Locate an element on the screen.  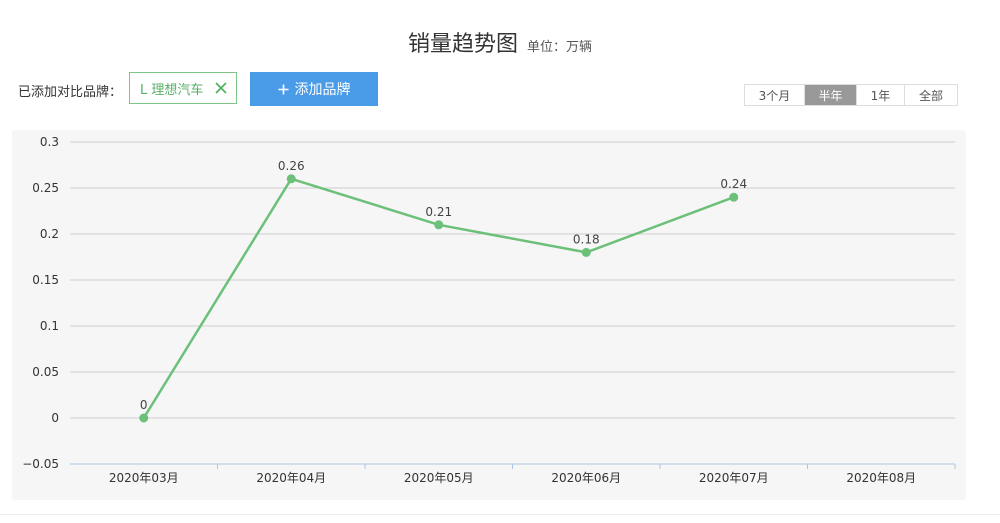
chart-title: 销量趋势图 is located at coordinates (462, 44).